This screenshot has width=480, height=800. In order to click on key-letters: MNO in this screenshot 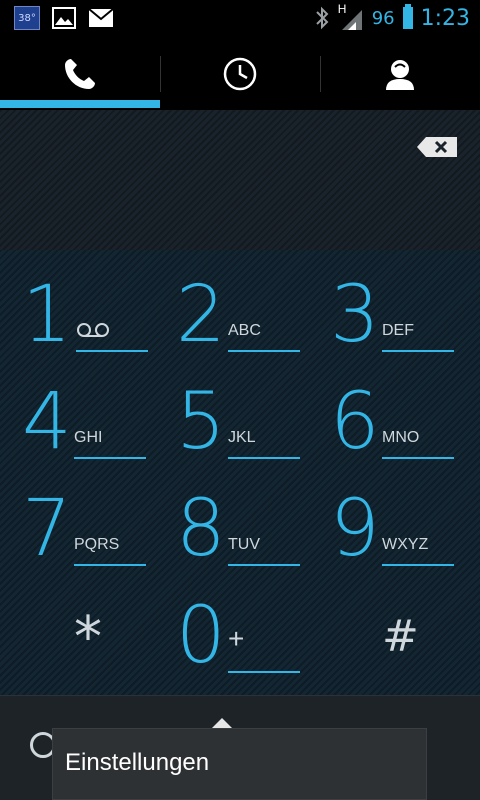, I will do `click(401, 437)`.